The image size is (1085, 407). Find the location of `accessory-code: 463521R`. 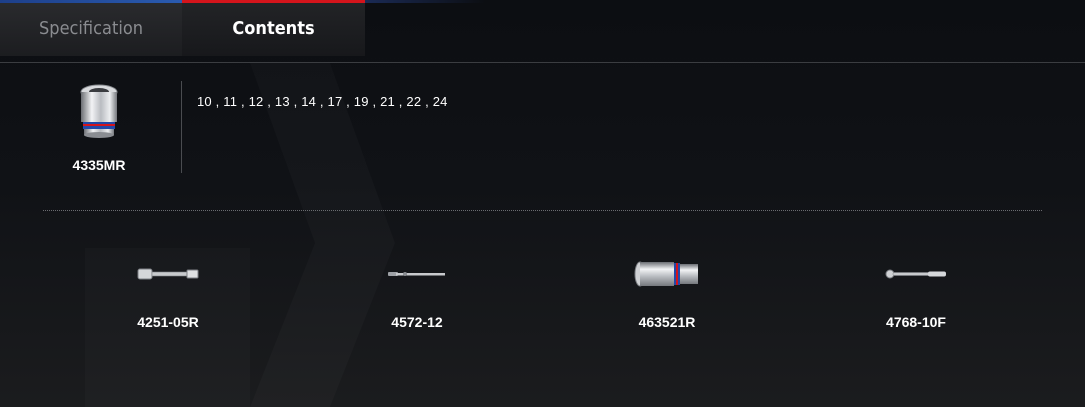

accessory-code: 463521R is located at coordinates (667, 322).